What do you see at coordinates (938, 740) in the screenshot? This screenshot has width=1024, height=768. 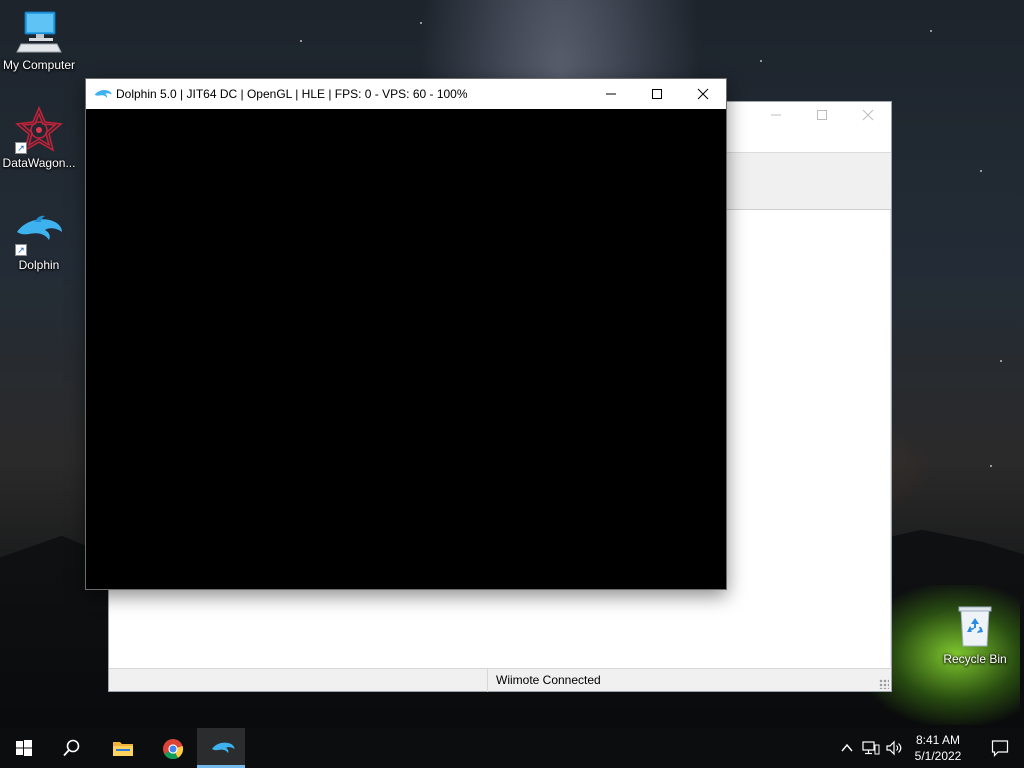 I see `clock-time: 8:41 AM` at bounding box center [938, 740].